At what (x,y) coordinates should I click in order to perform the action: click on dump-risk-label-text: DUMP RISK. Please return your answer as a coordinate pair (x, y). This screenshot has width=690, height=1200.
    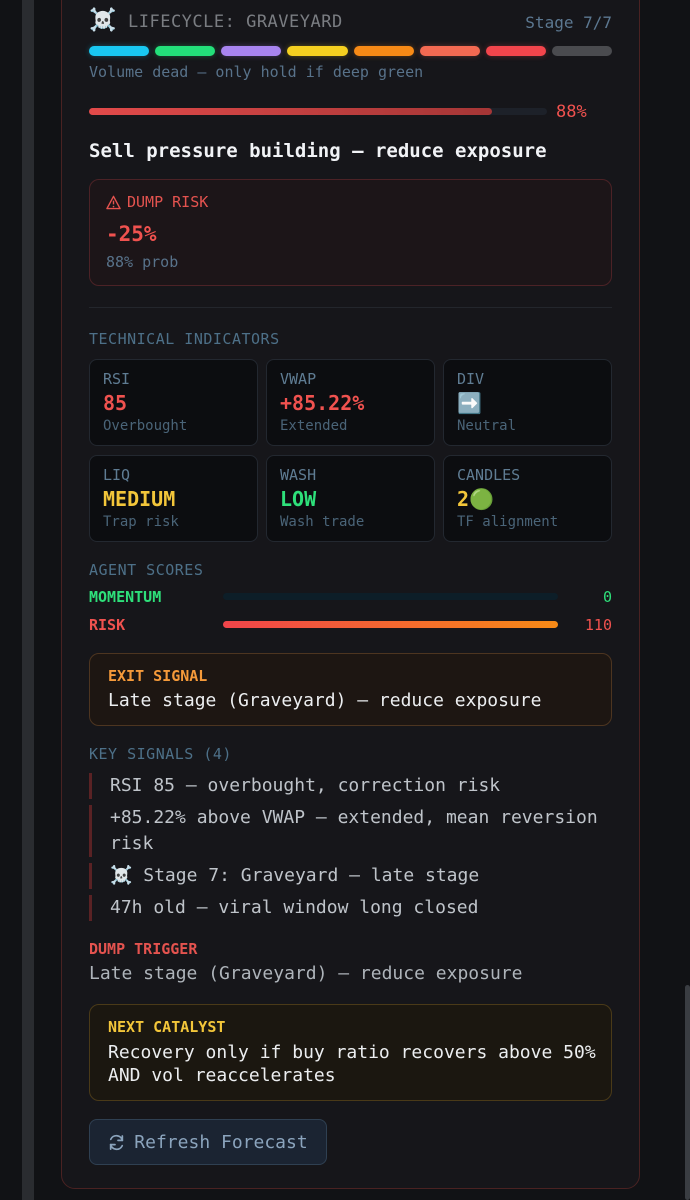
    Looking at the image, I should click on (168, 202).